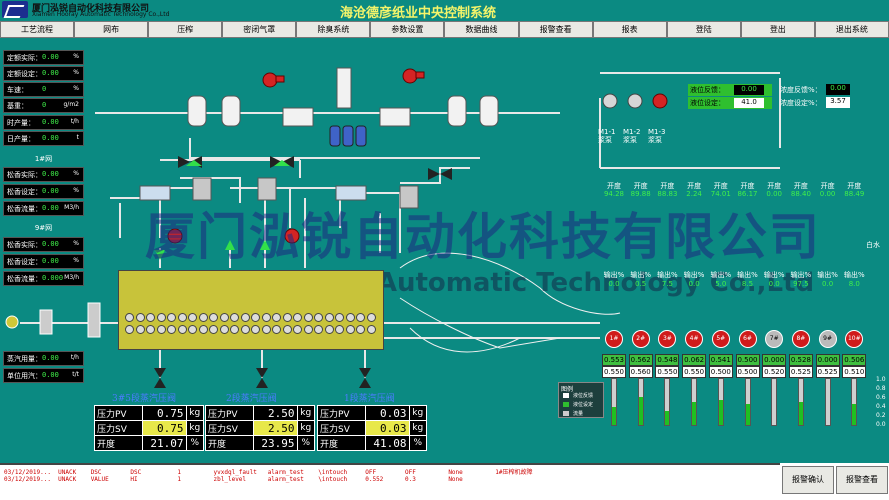  What do you see at coordinates (407, 29) in the screenshot?
I see `nav-params: 参数设置` at bounding box center [407, 29].